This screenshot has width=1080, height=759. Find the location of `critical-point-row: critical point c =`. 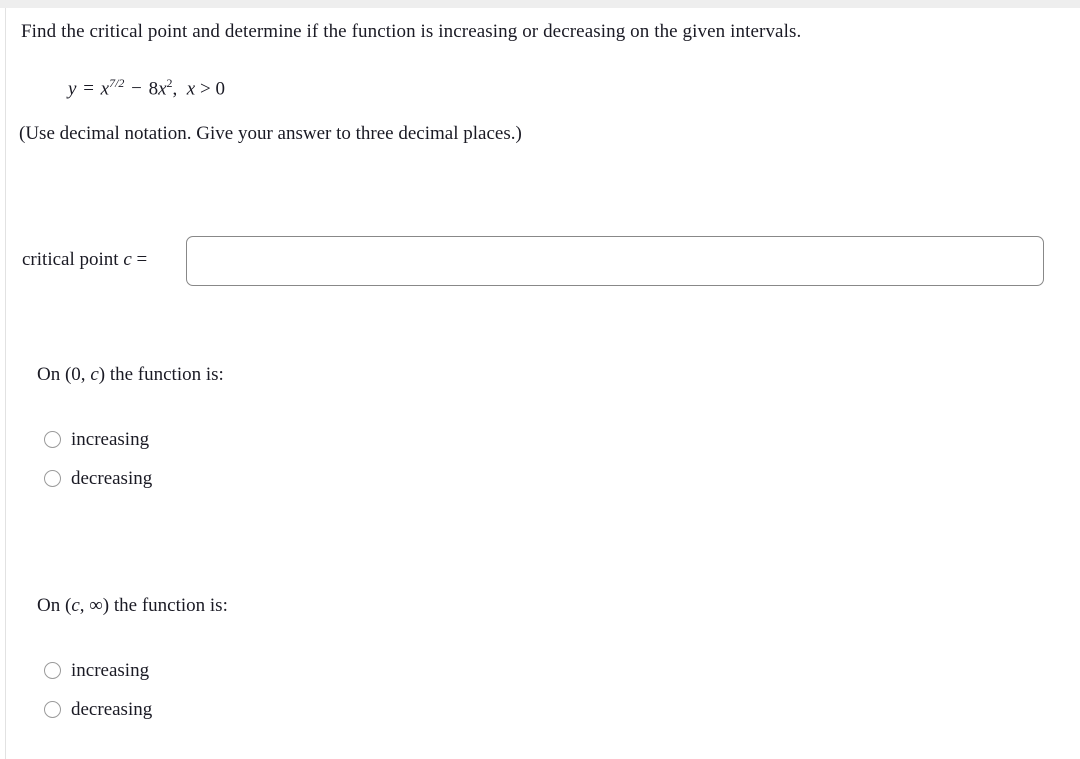

critical-point-row: critical point c = is located at coordinates (543, 263).